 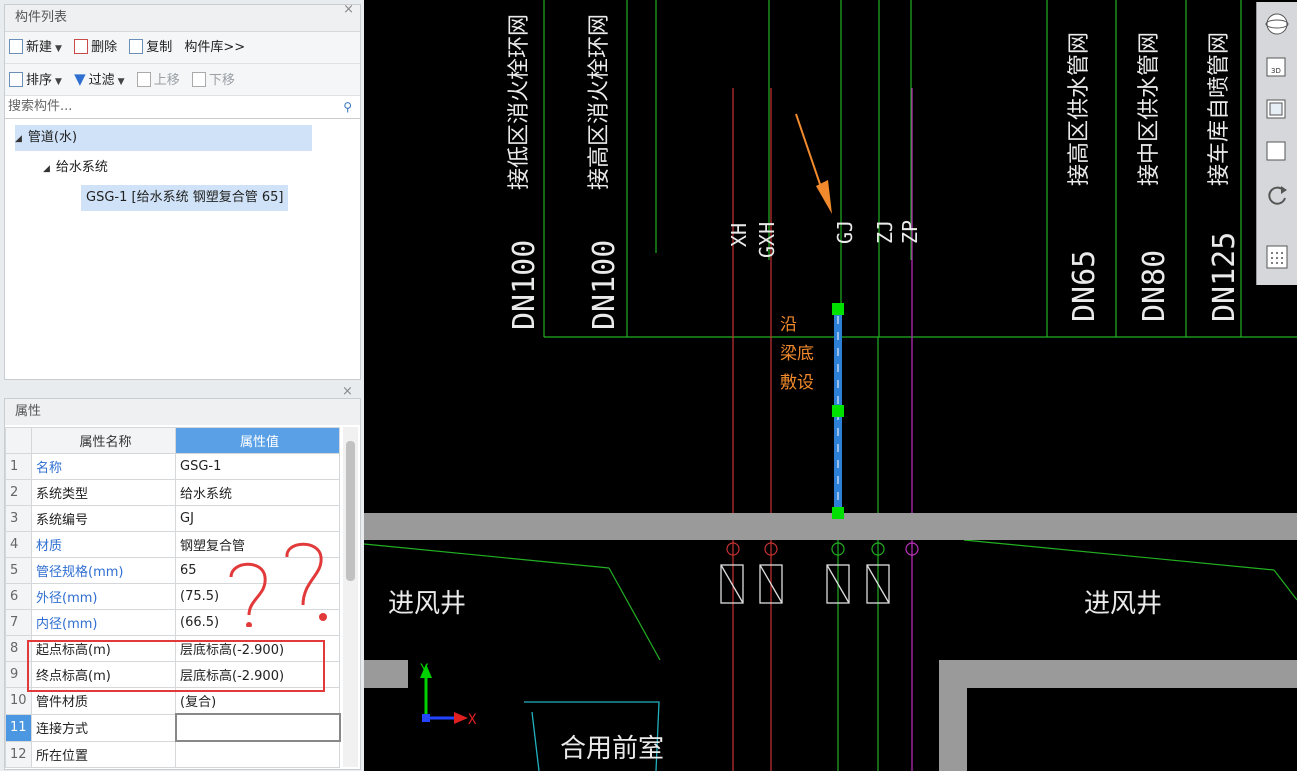 What do you see at coordinates (103, 440) in the screenshot?
I see `col-header-name: 属性名称` at bounding box center [103, 440].